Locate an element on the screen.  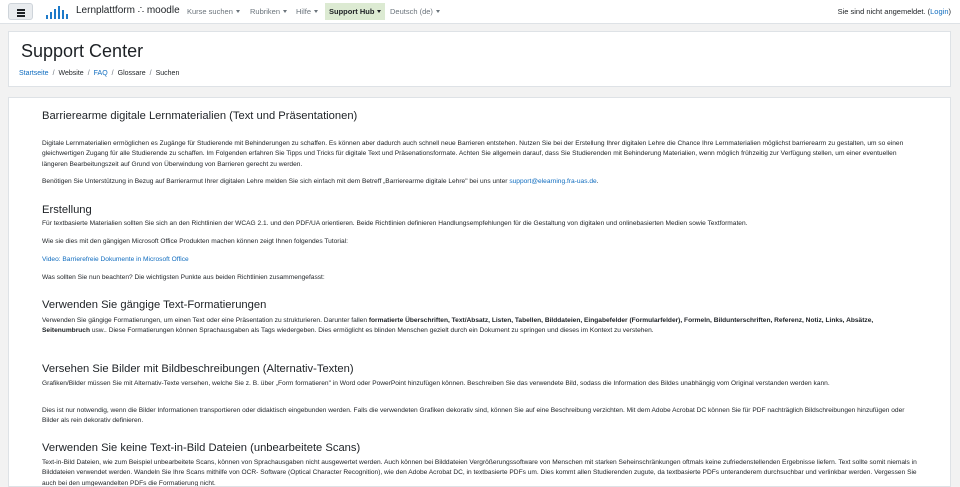
breadcrumb-website: Website is located at coordinates (71, 73).